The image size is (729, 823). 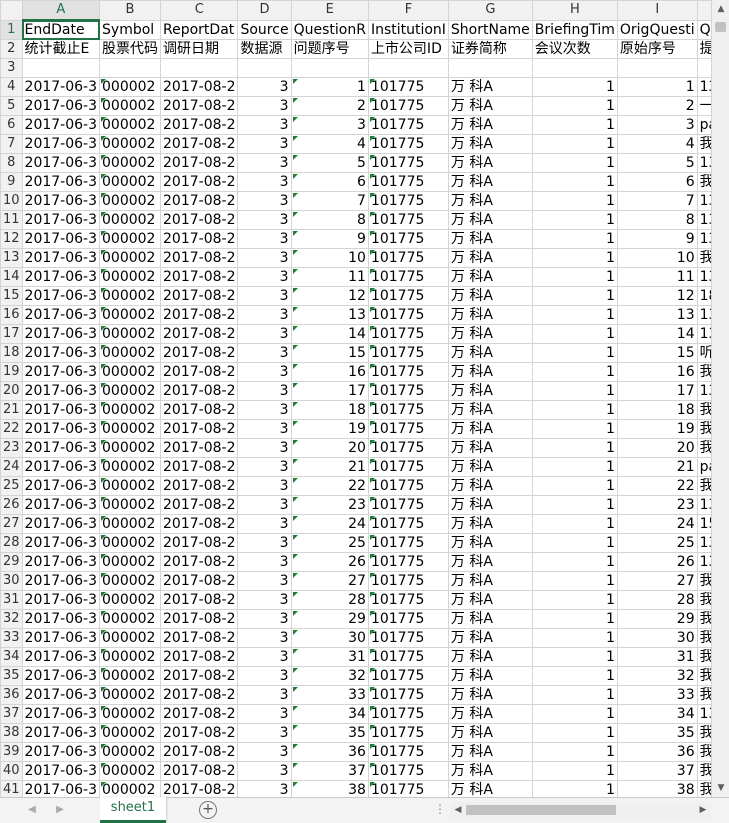 What do you see at coordinates (199, 10) in the screenshot?
I see `column-header-c: C` at bounding box center [199, 10].